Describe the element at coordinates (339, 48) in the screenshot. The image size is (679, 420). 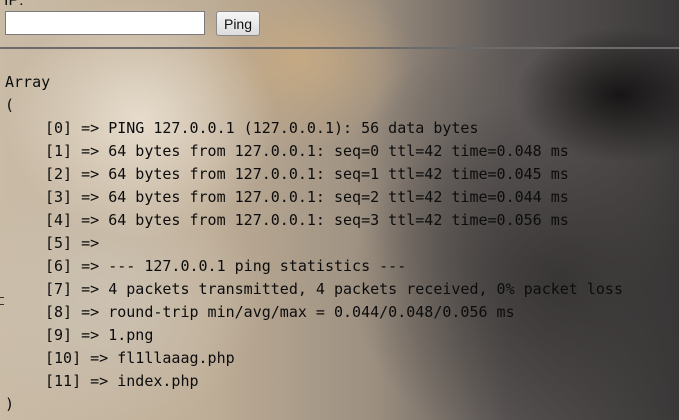
I see `horizontal-rule` at that location.